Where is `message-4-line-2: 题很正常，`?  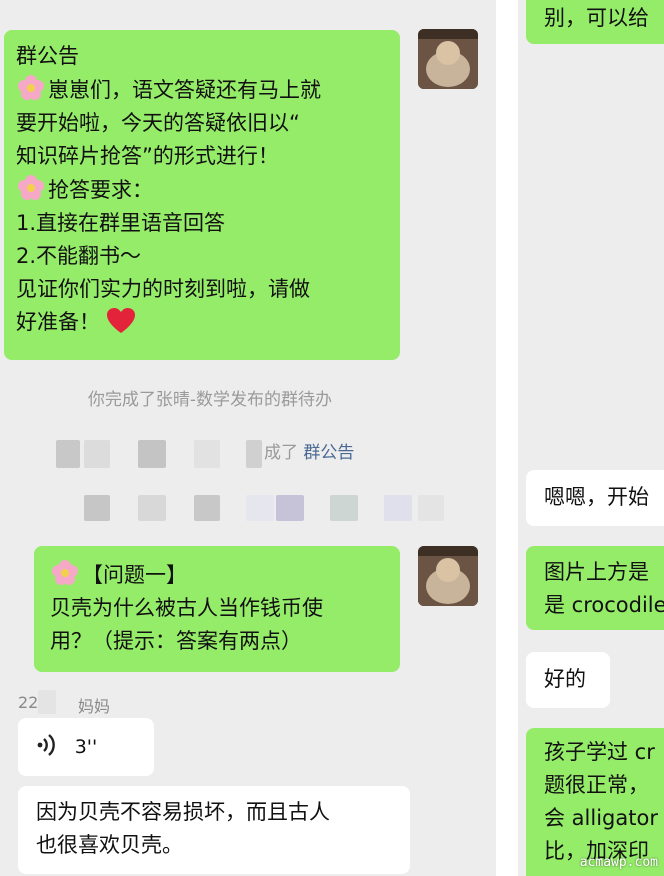
message-4-line-2: 题很正常， is located at coordinates (596, 785).